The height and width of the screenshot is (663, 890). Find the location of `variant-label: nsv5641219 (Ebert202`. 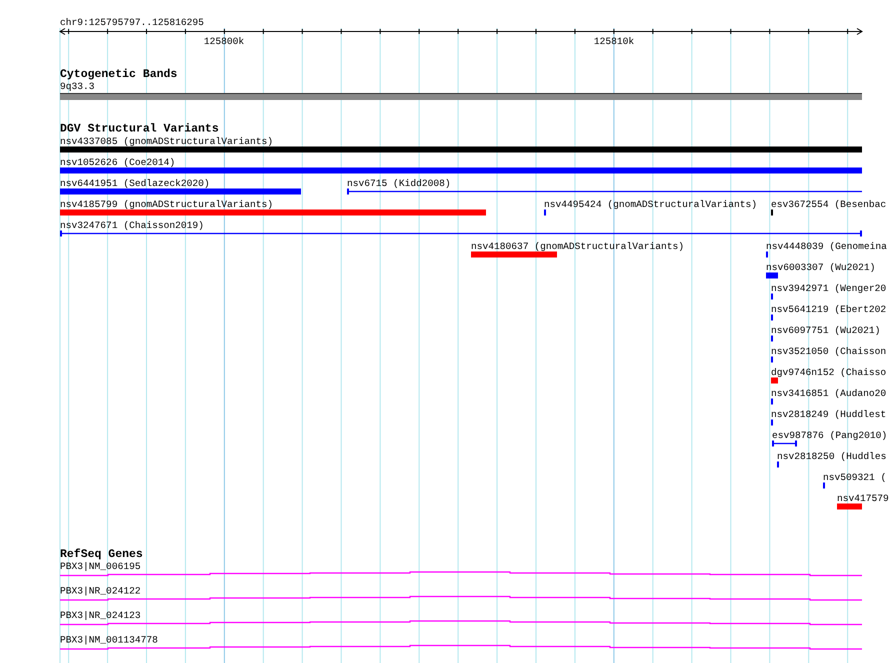

variant-label: nsv5641219 (Ebert202 is located at coordinates (828, 309).